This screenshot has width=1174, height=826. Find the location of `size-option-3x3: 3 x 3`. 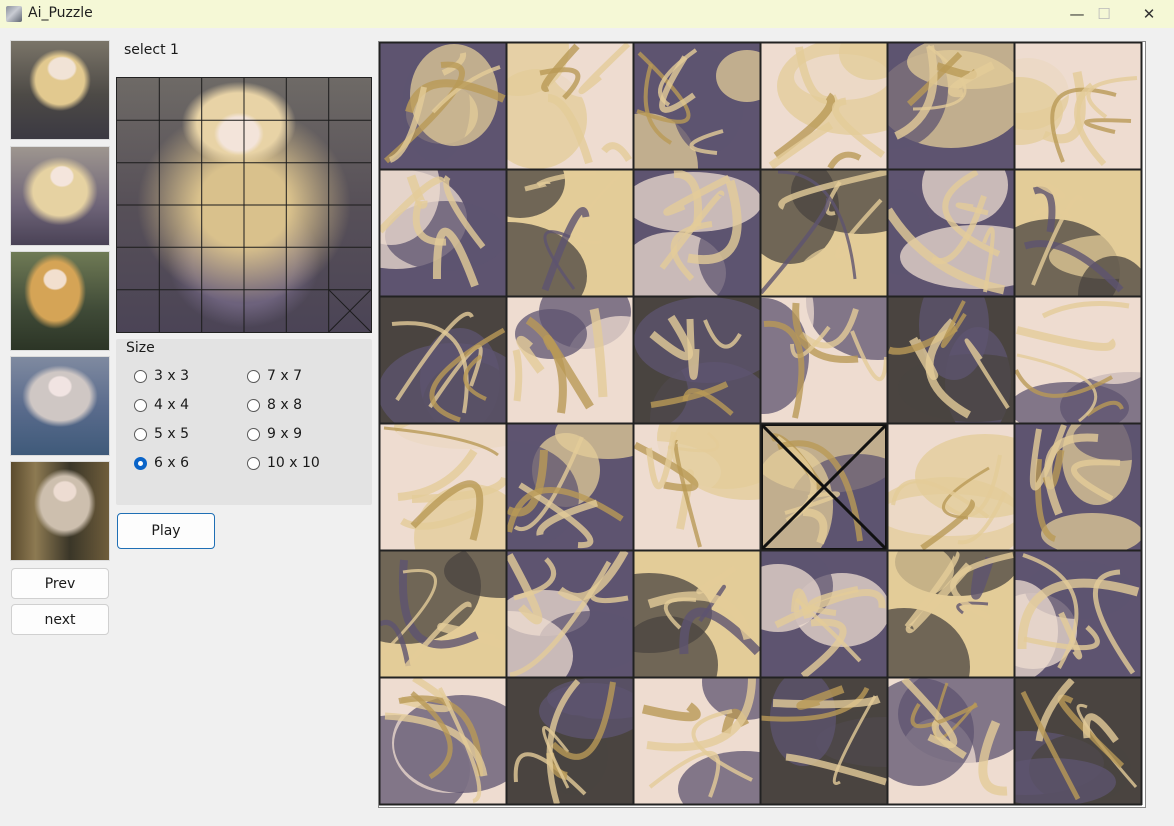

size-option-3x3: 3 x 3 is located at coordinates (161, 376).